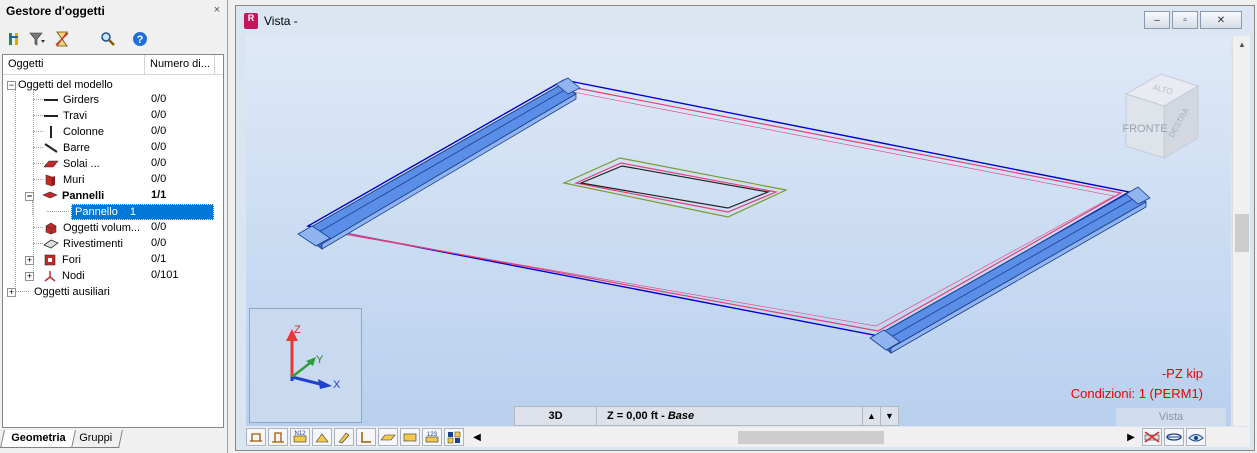 This screenshot has height=453, width=1257. I want to click on level-selector: Z = 0,00 ft - Base, so click(729, 416).